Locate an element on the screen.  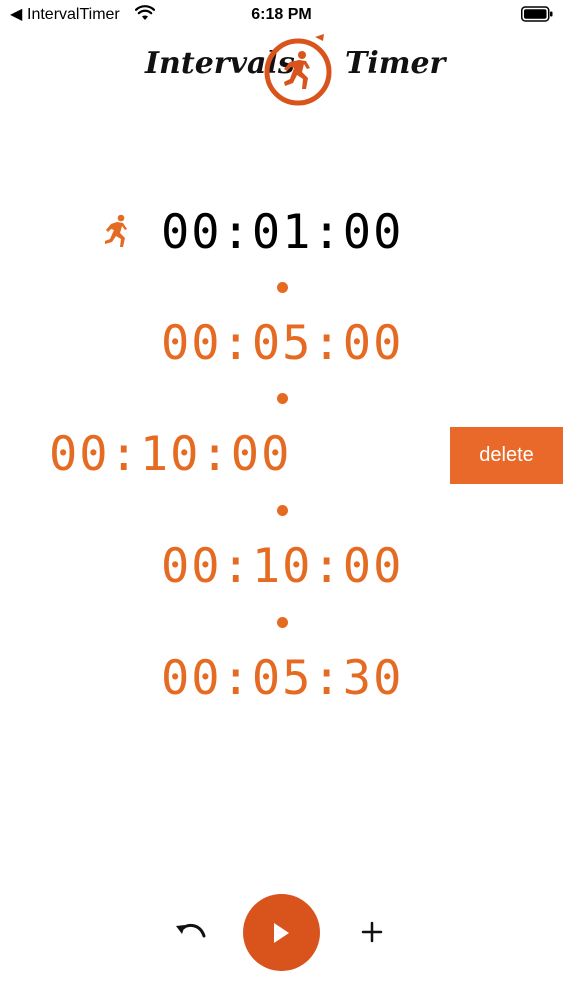
stopwatch-runner-icon is located at coordinates (298, 70).